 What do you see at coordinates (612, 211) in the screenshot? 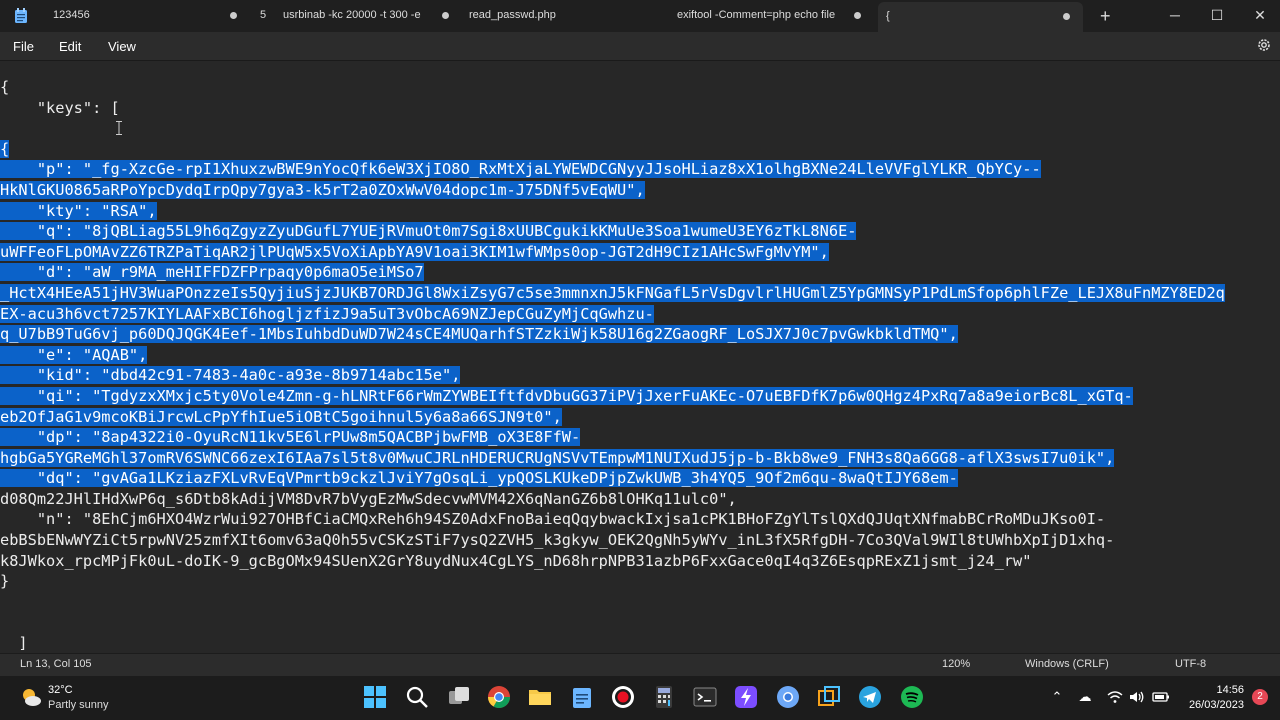
I see `editor-line: "kty": "RSA",` at bounding box center [612, 211].